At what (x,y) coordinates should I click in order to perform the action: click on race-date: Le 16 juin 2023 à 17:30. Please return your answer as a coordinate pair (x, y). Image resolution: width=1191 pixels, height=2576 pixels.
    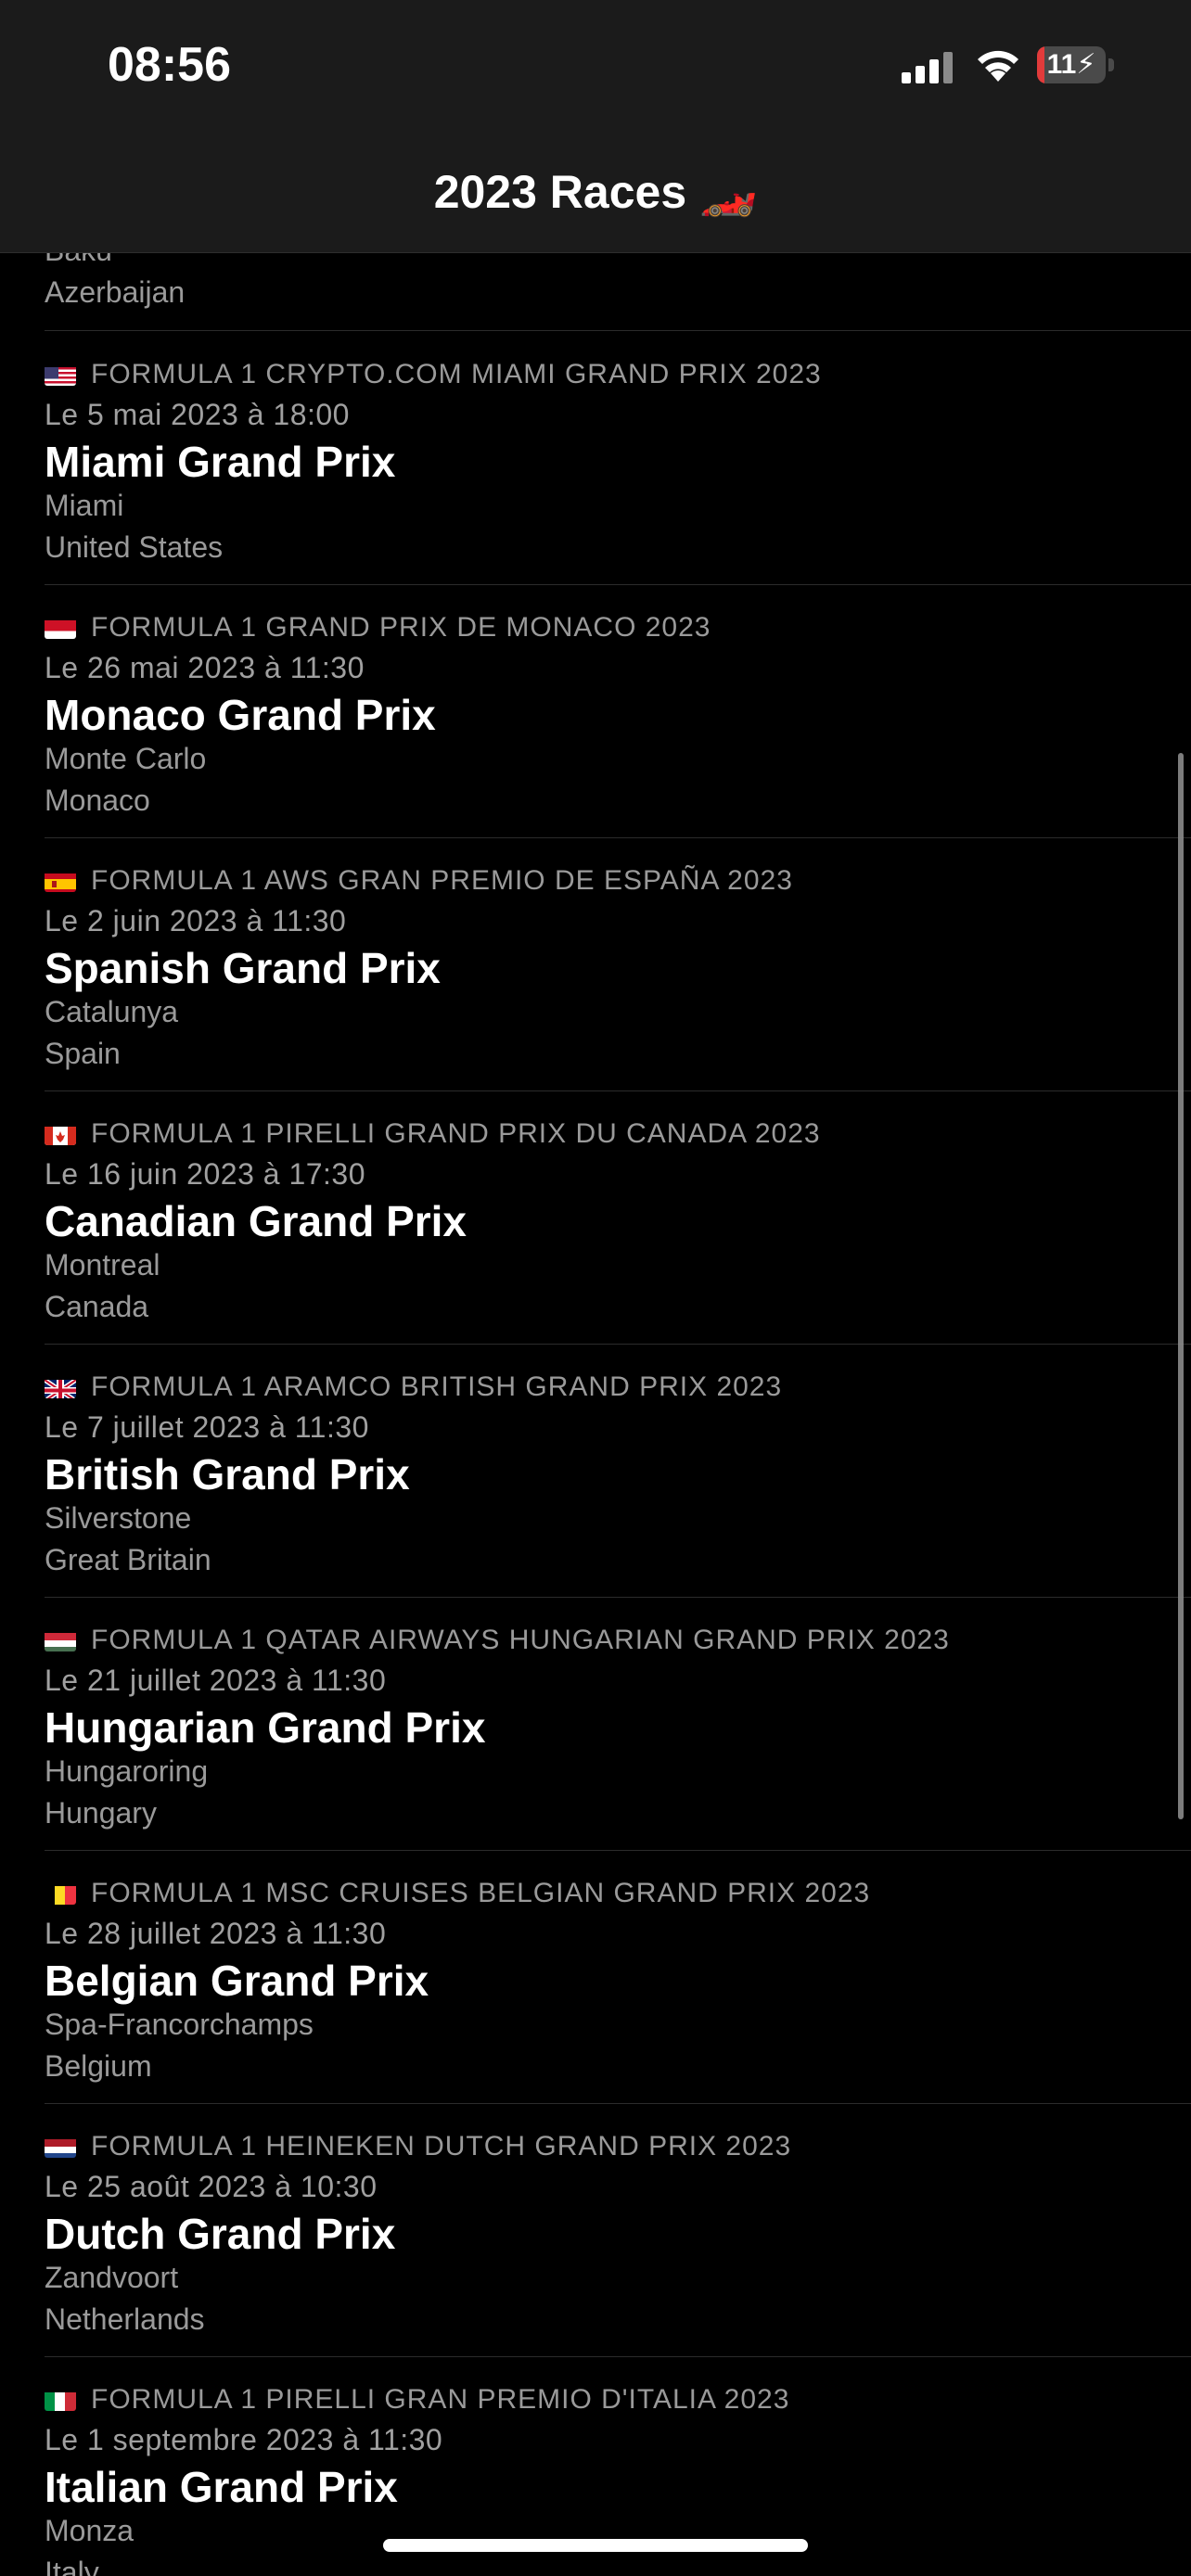
    Looking at the image, I should click on (205, 1174).